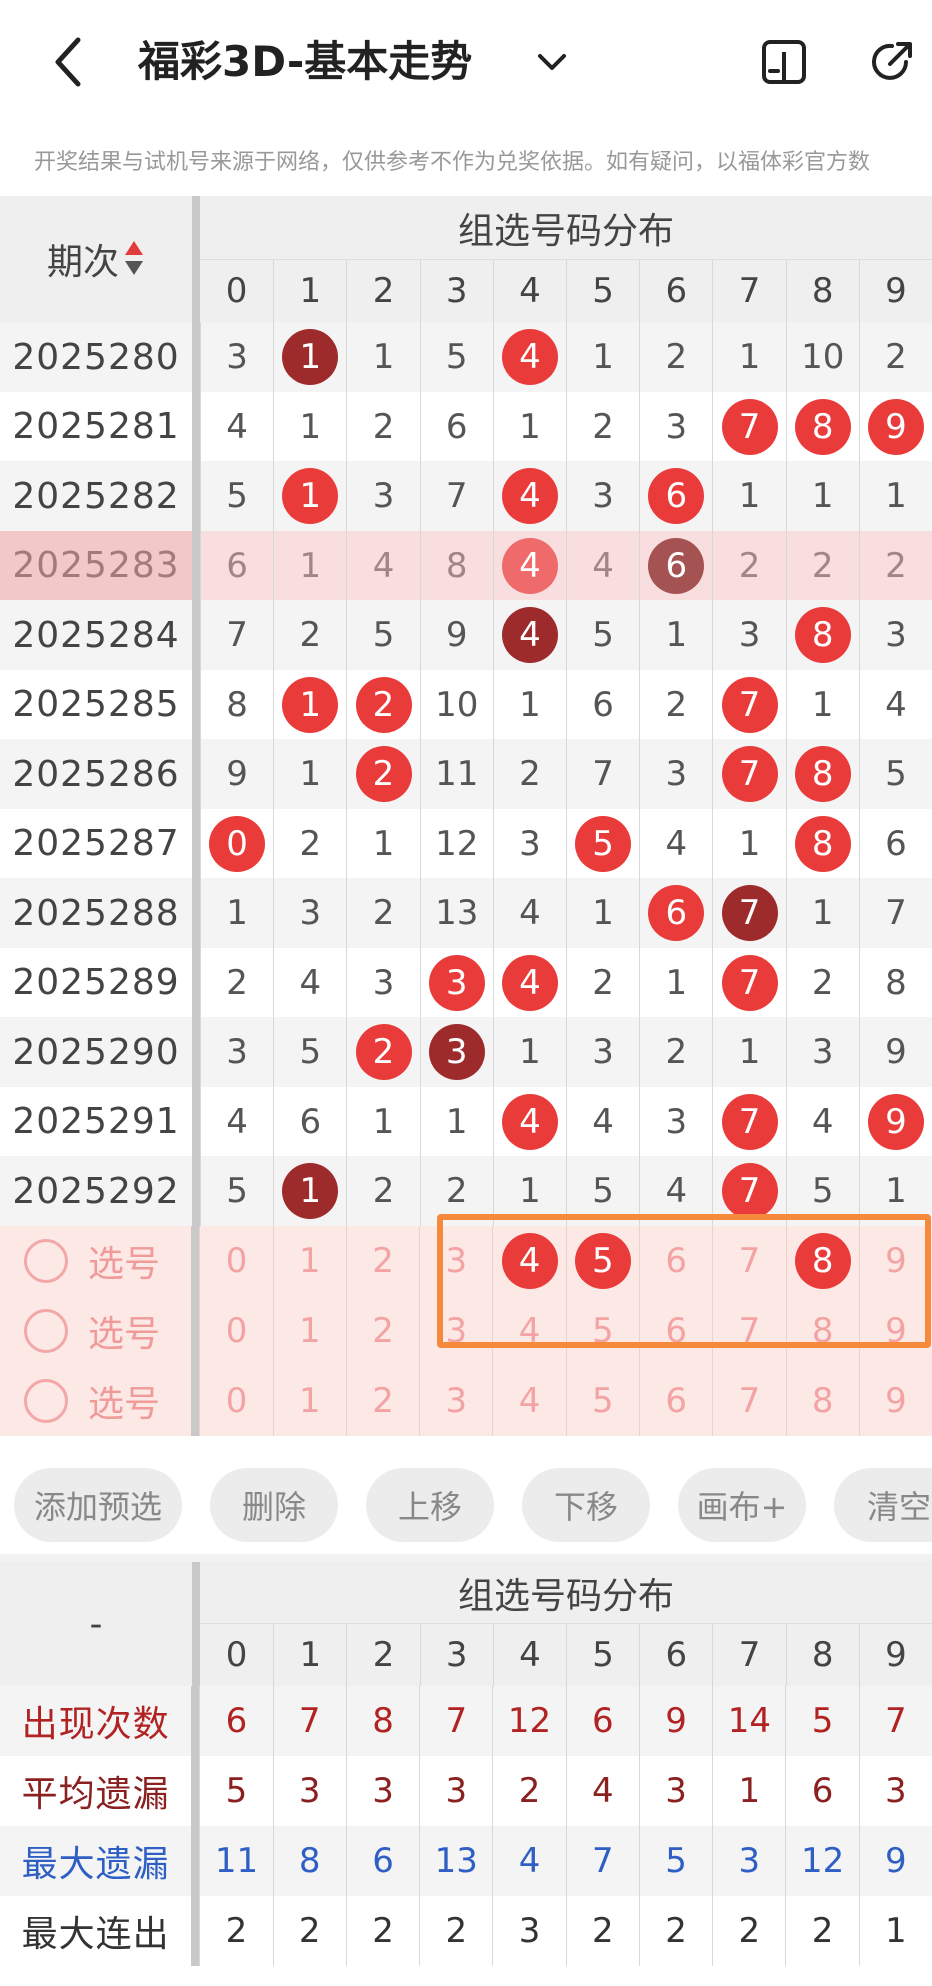 Image resolution: width=932 pixels, height=1986 pixels. I want to click on stats-value: 6, so click(382, 1861).